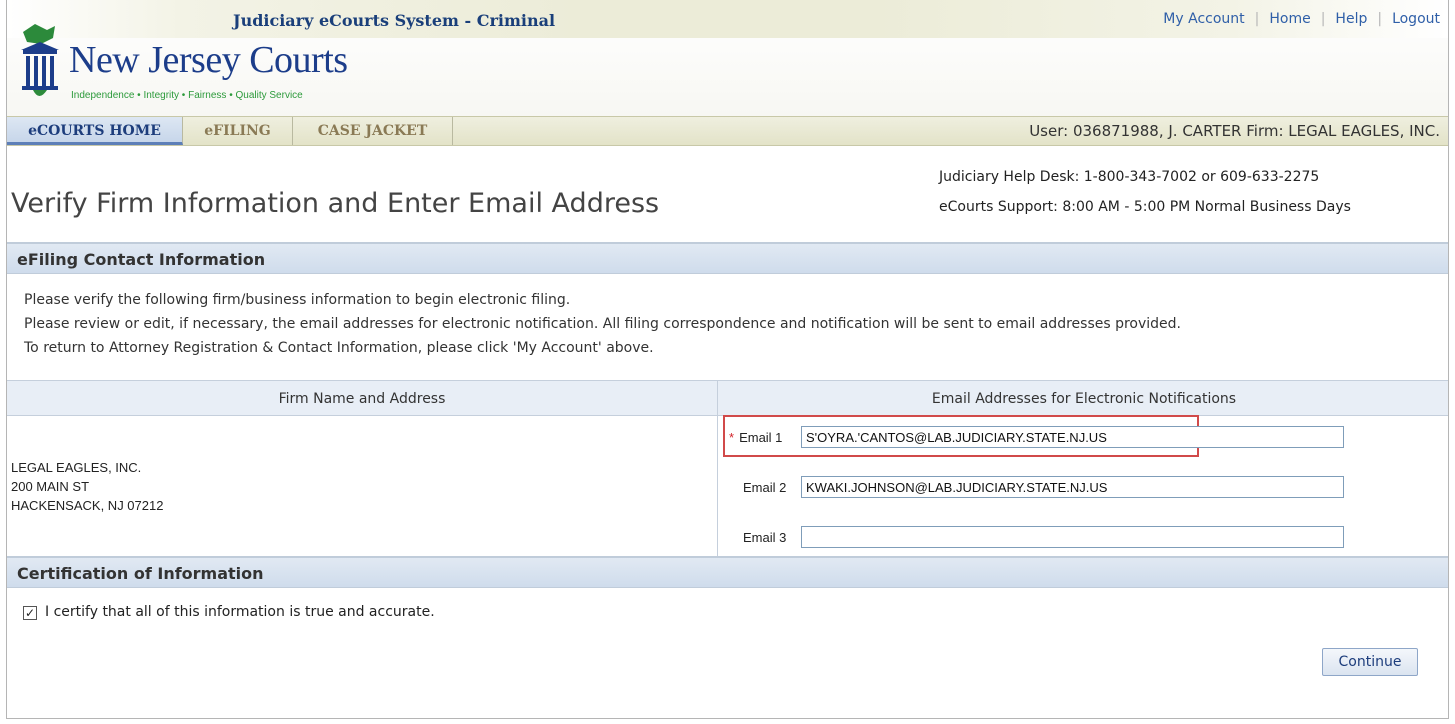  Describe the element at coordinates (727, 258) in the screenshot. I see `efiling-contact-header: eFiling Contact Information` at that location.